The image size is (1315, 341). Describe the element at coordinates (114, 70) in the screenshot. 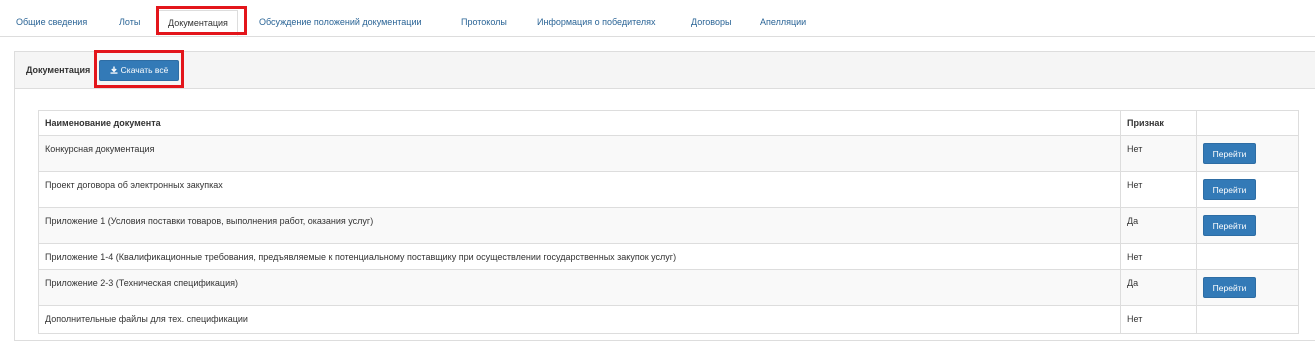

I see `download-icon` at that location.